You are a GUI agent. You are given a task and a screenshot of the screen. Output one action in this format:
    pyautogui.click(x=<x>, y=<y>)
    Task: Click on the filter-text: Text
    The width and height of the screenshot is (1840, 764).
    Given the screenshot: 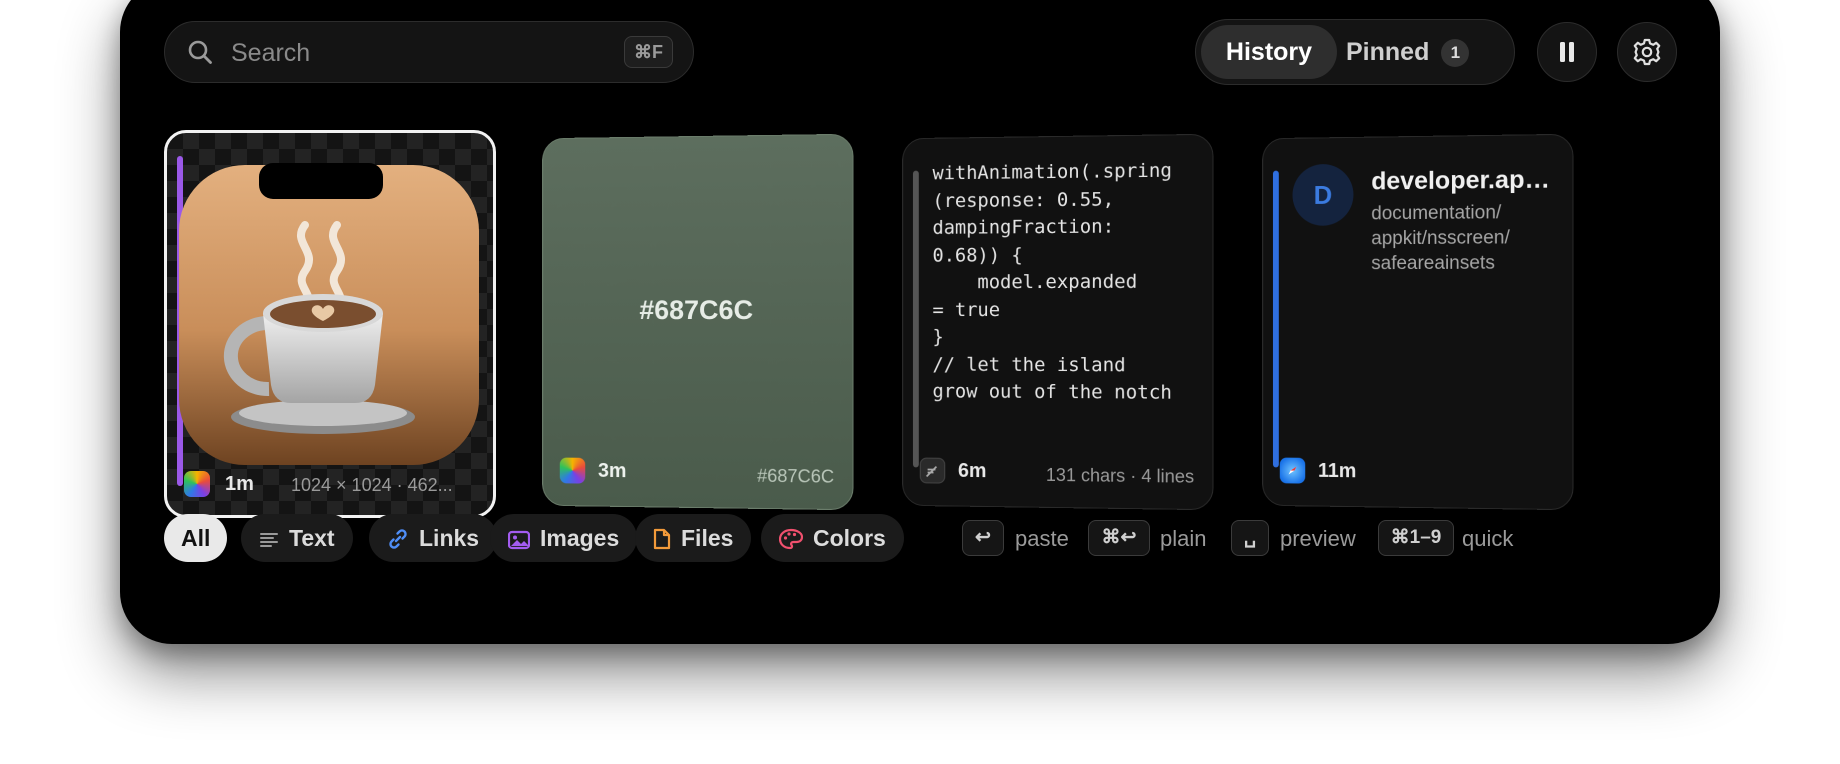 What is the action you would take?
    pyautogui.click(x=297, y=538)
    